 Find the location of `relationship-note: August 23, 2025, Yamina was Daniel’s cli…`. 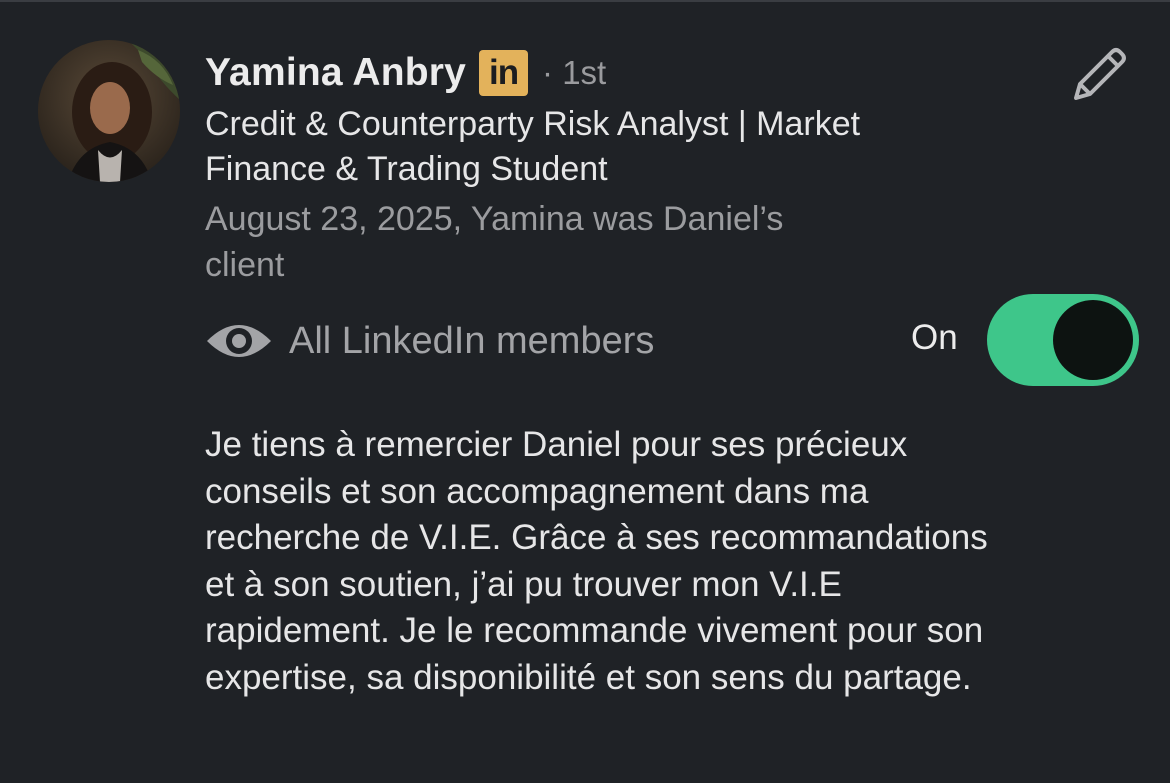

relationship-note: August 23, 2025, Yamina was Daniel’s cli… is located at coordinates (494, 242).